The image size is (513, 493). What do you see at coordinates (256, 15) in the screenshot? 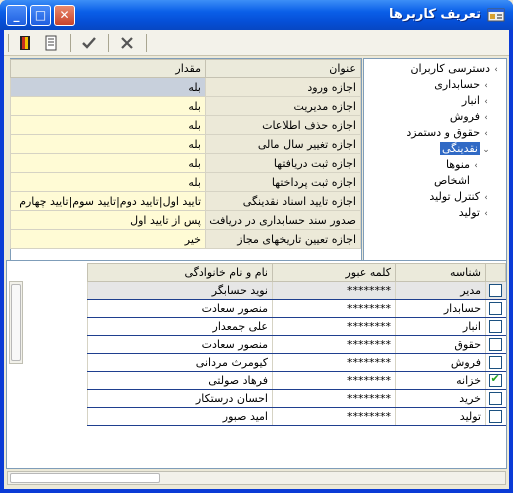
I see `title-bar: _ □ ✕ تعریف کاربرها` at bounding box center [256, 15].